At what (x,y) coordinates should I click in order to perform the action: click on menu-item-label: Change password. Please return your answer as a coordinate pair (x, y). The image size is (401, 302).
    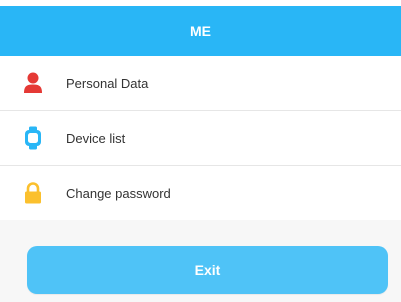
    Looking at the image, I should click on (118, 193).